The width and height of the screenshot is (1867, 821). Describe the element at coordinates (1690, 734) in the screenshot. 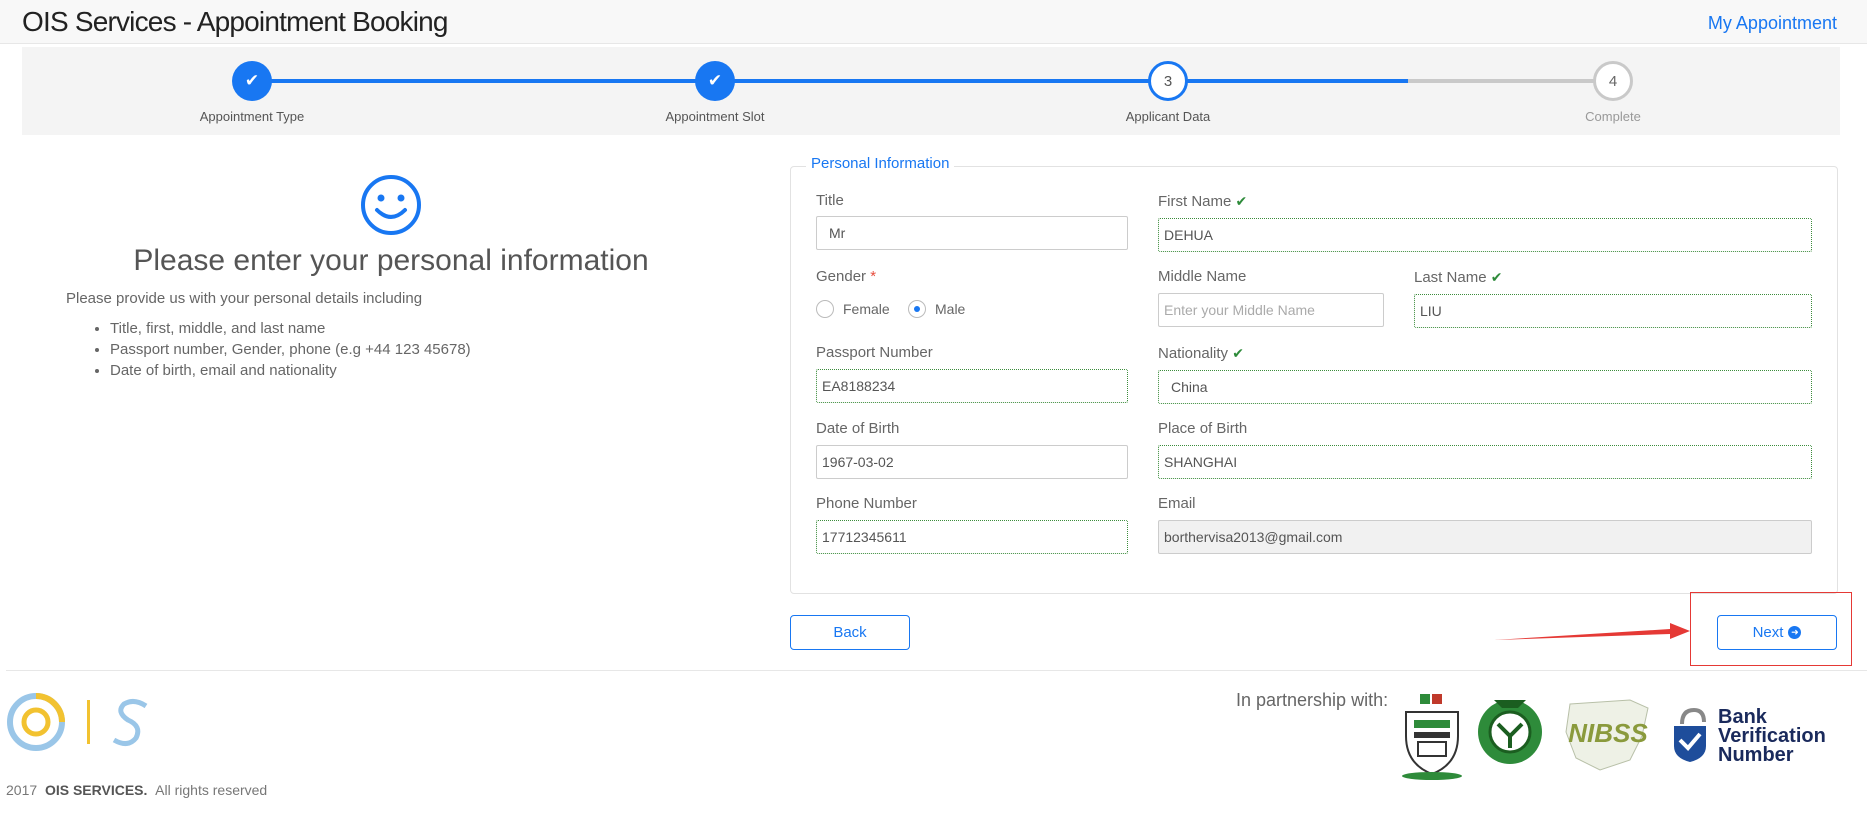

I see `bvn-shield-icon` at that location.